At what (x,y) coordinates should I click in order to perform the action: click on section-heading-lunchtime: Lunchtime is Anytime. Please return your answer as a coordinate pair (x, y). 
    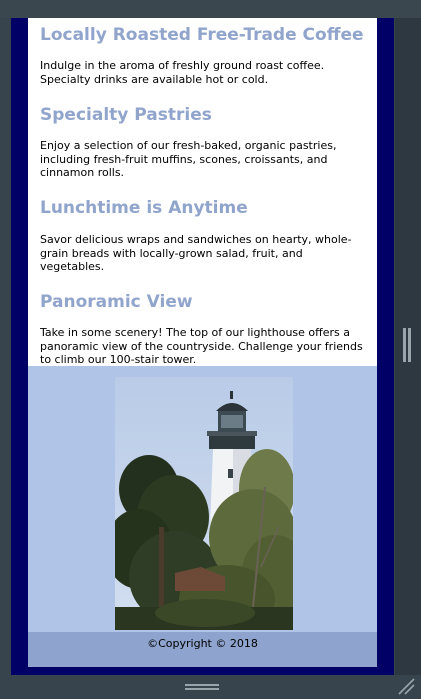
    Looking at the image, I should click on (144, 208).